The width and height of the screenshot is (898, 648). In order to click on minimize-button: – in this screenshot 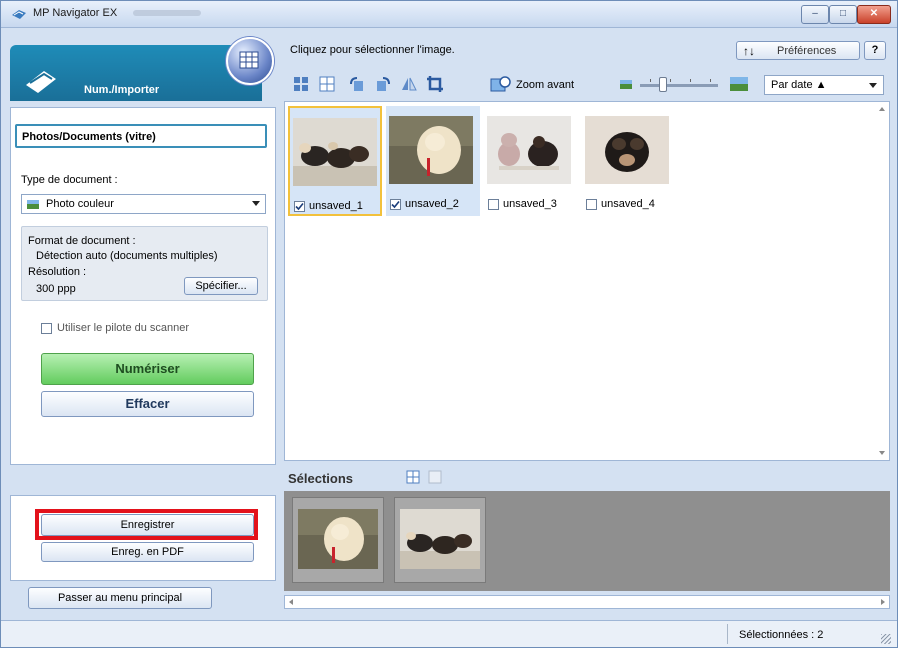, I will do `click(815, 14)`.